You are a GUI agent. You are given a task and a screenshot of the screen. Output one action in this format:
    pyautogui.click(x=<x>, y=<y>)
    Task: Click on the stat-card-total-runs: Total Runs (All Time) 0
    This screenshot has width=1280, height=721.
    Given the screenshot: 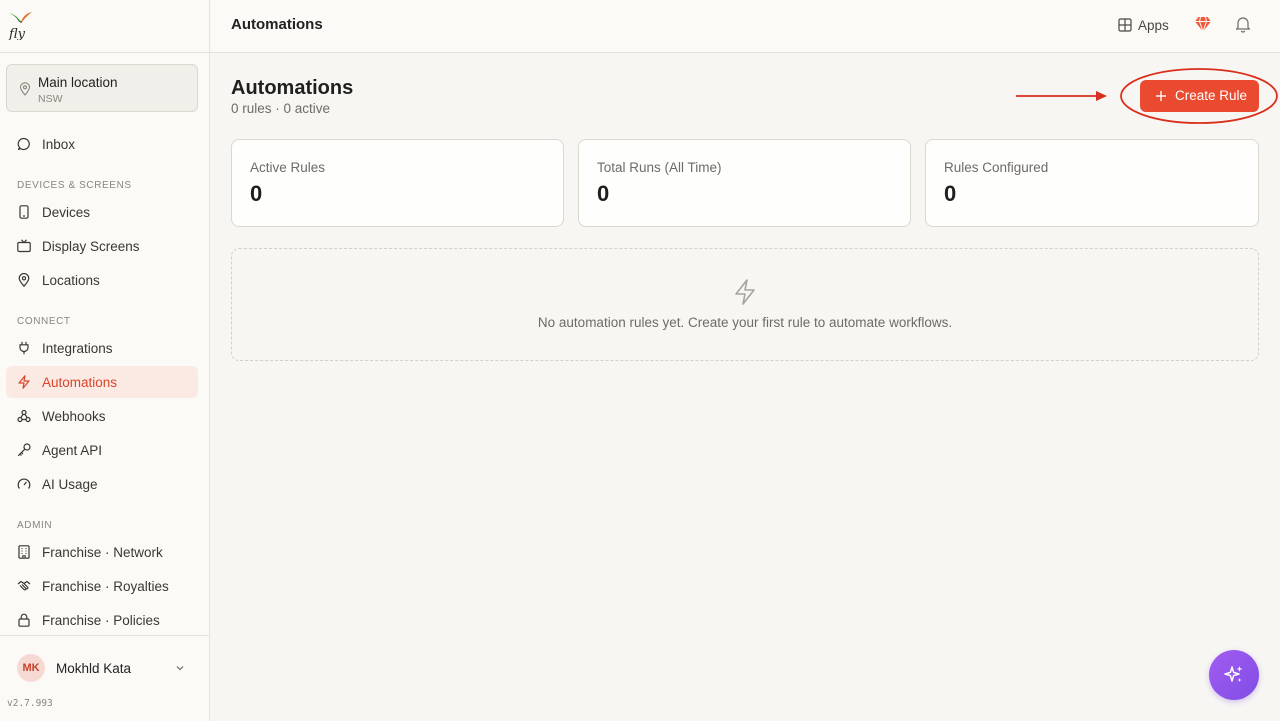 What is the action you would take?
    pyautogui.click(x=744, y=183)
    